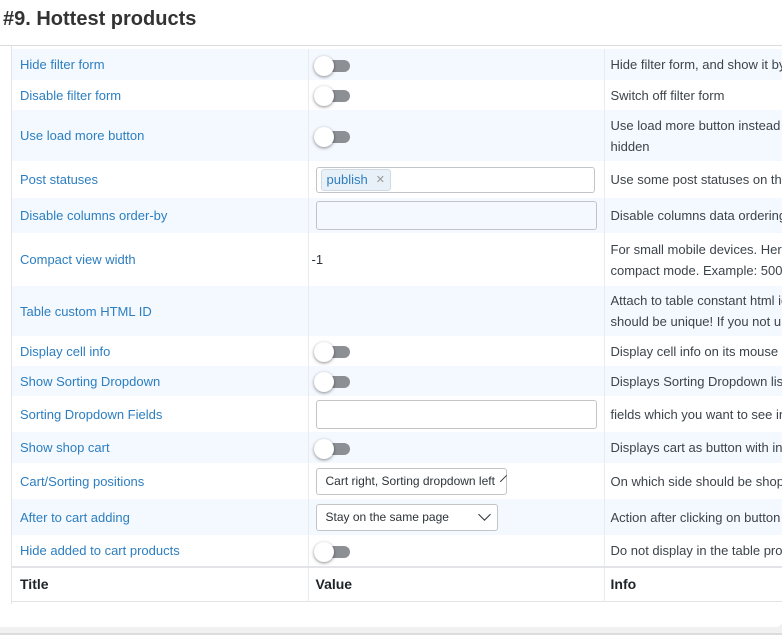  What do you see at coordinates (693, 95) in the screenshot?
I see `row-info: Switch off filter form` at bounding box center [693, 95].